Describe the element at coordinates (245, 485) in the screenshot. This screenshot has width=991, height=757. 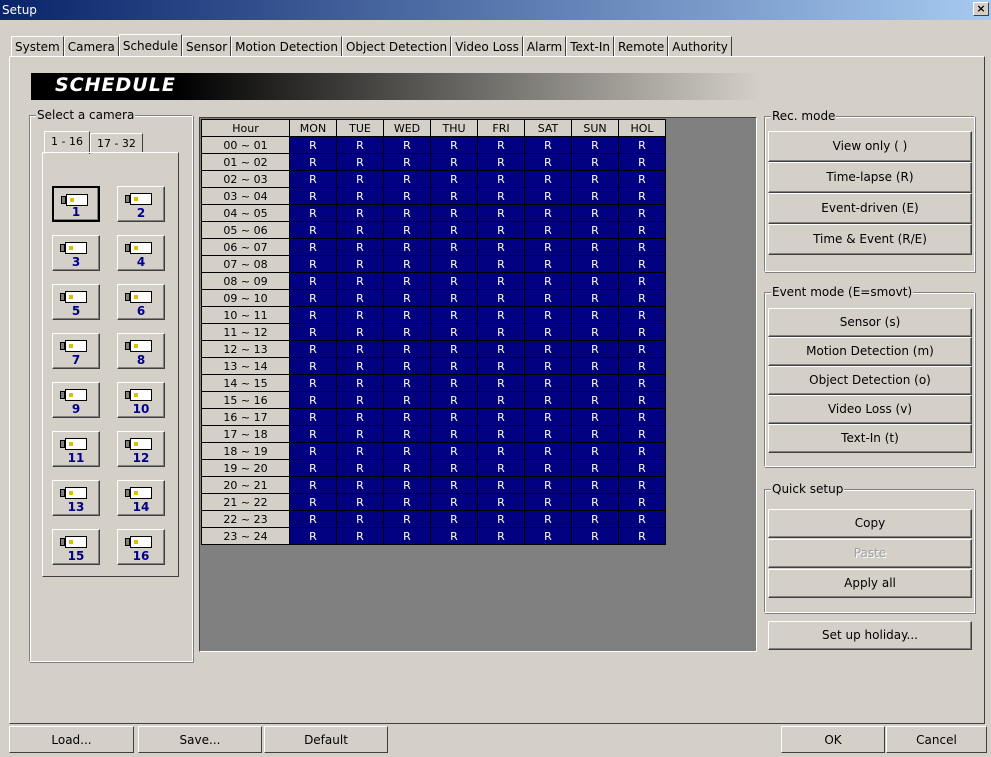
I see `hour-label: 20 ~ 21` at that location.